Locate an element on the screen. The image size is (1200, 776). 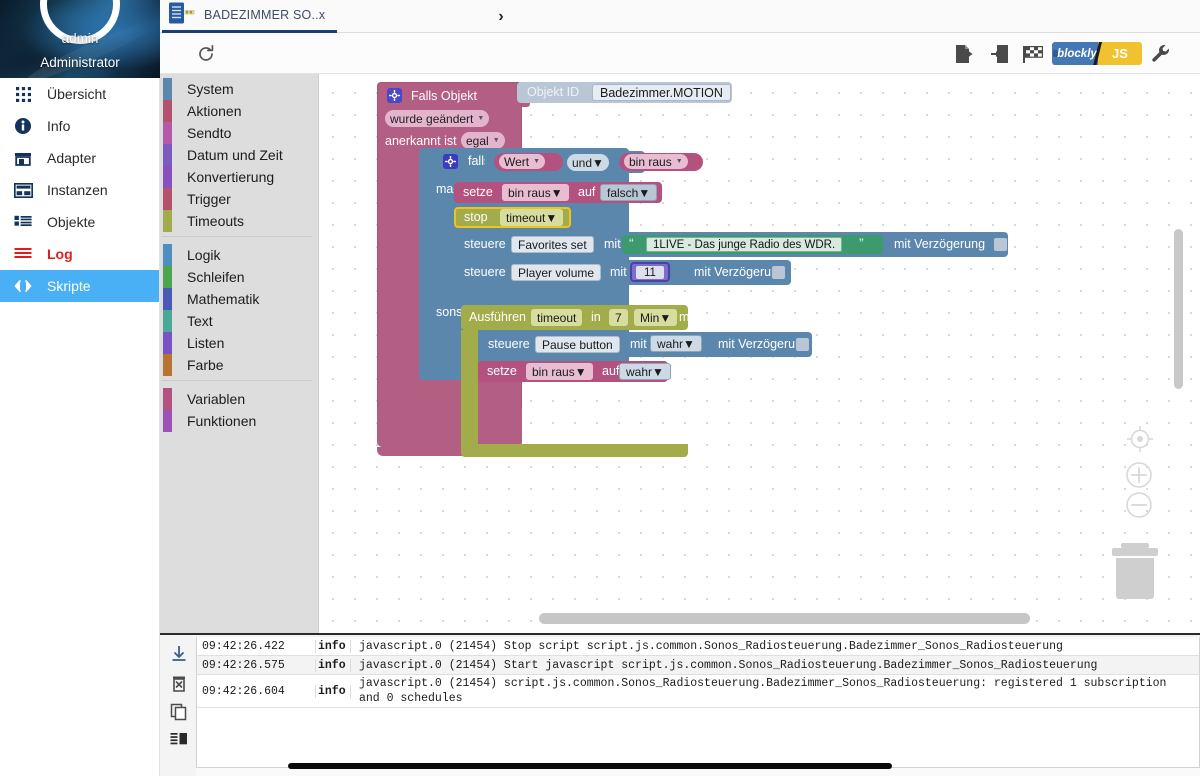
workspace-horizontal-scrollbar is located at coordinates (784, 618).